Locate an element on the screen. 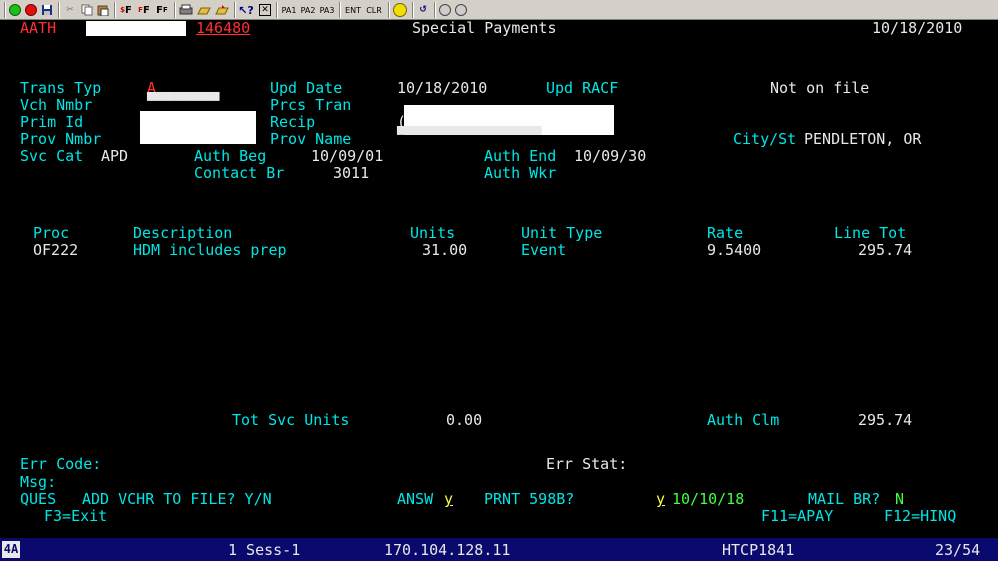  close-icon: ✕ is located at coordinates (265, 10).